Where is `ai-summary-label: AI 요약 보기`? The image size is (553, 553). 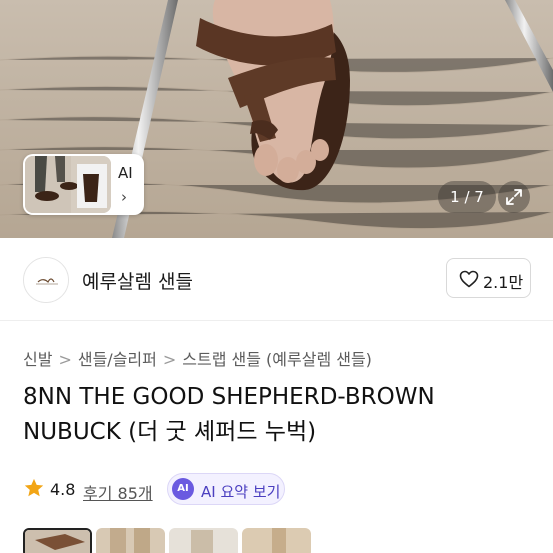
ai-summary-label: AI 요약 보기 is located at coordinates (241, 492).